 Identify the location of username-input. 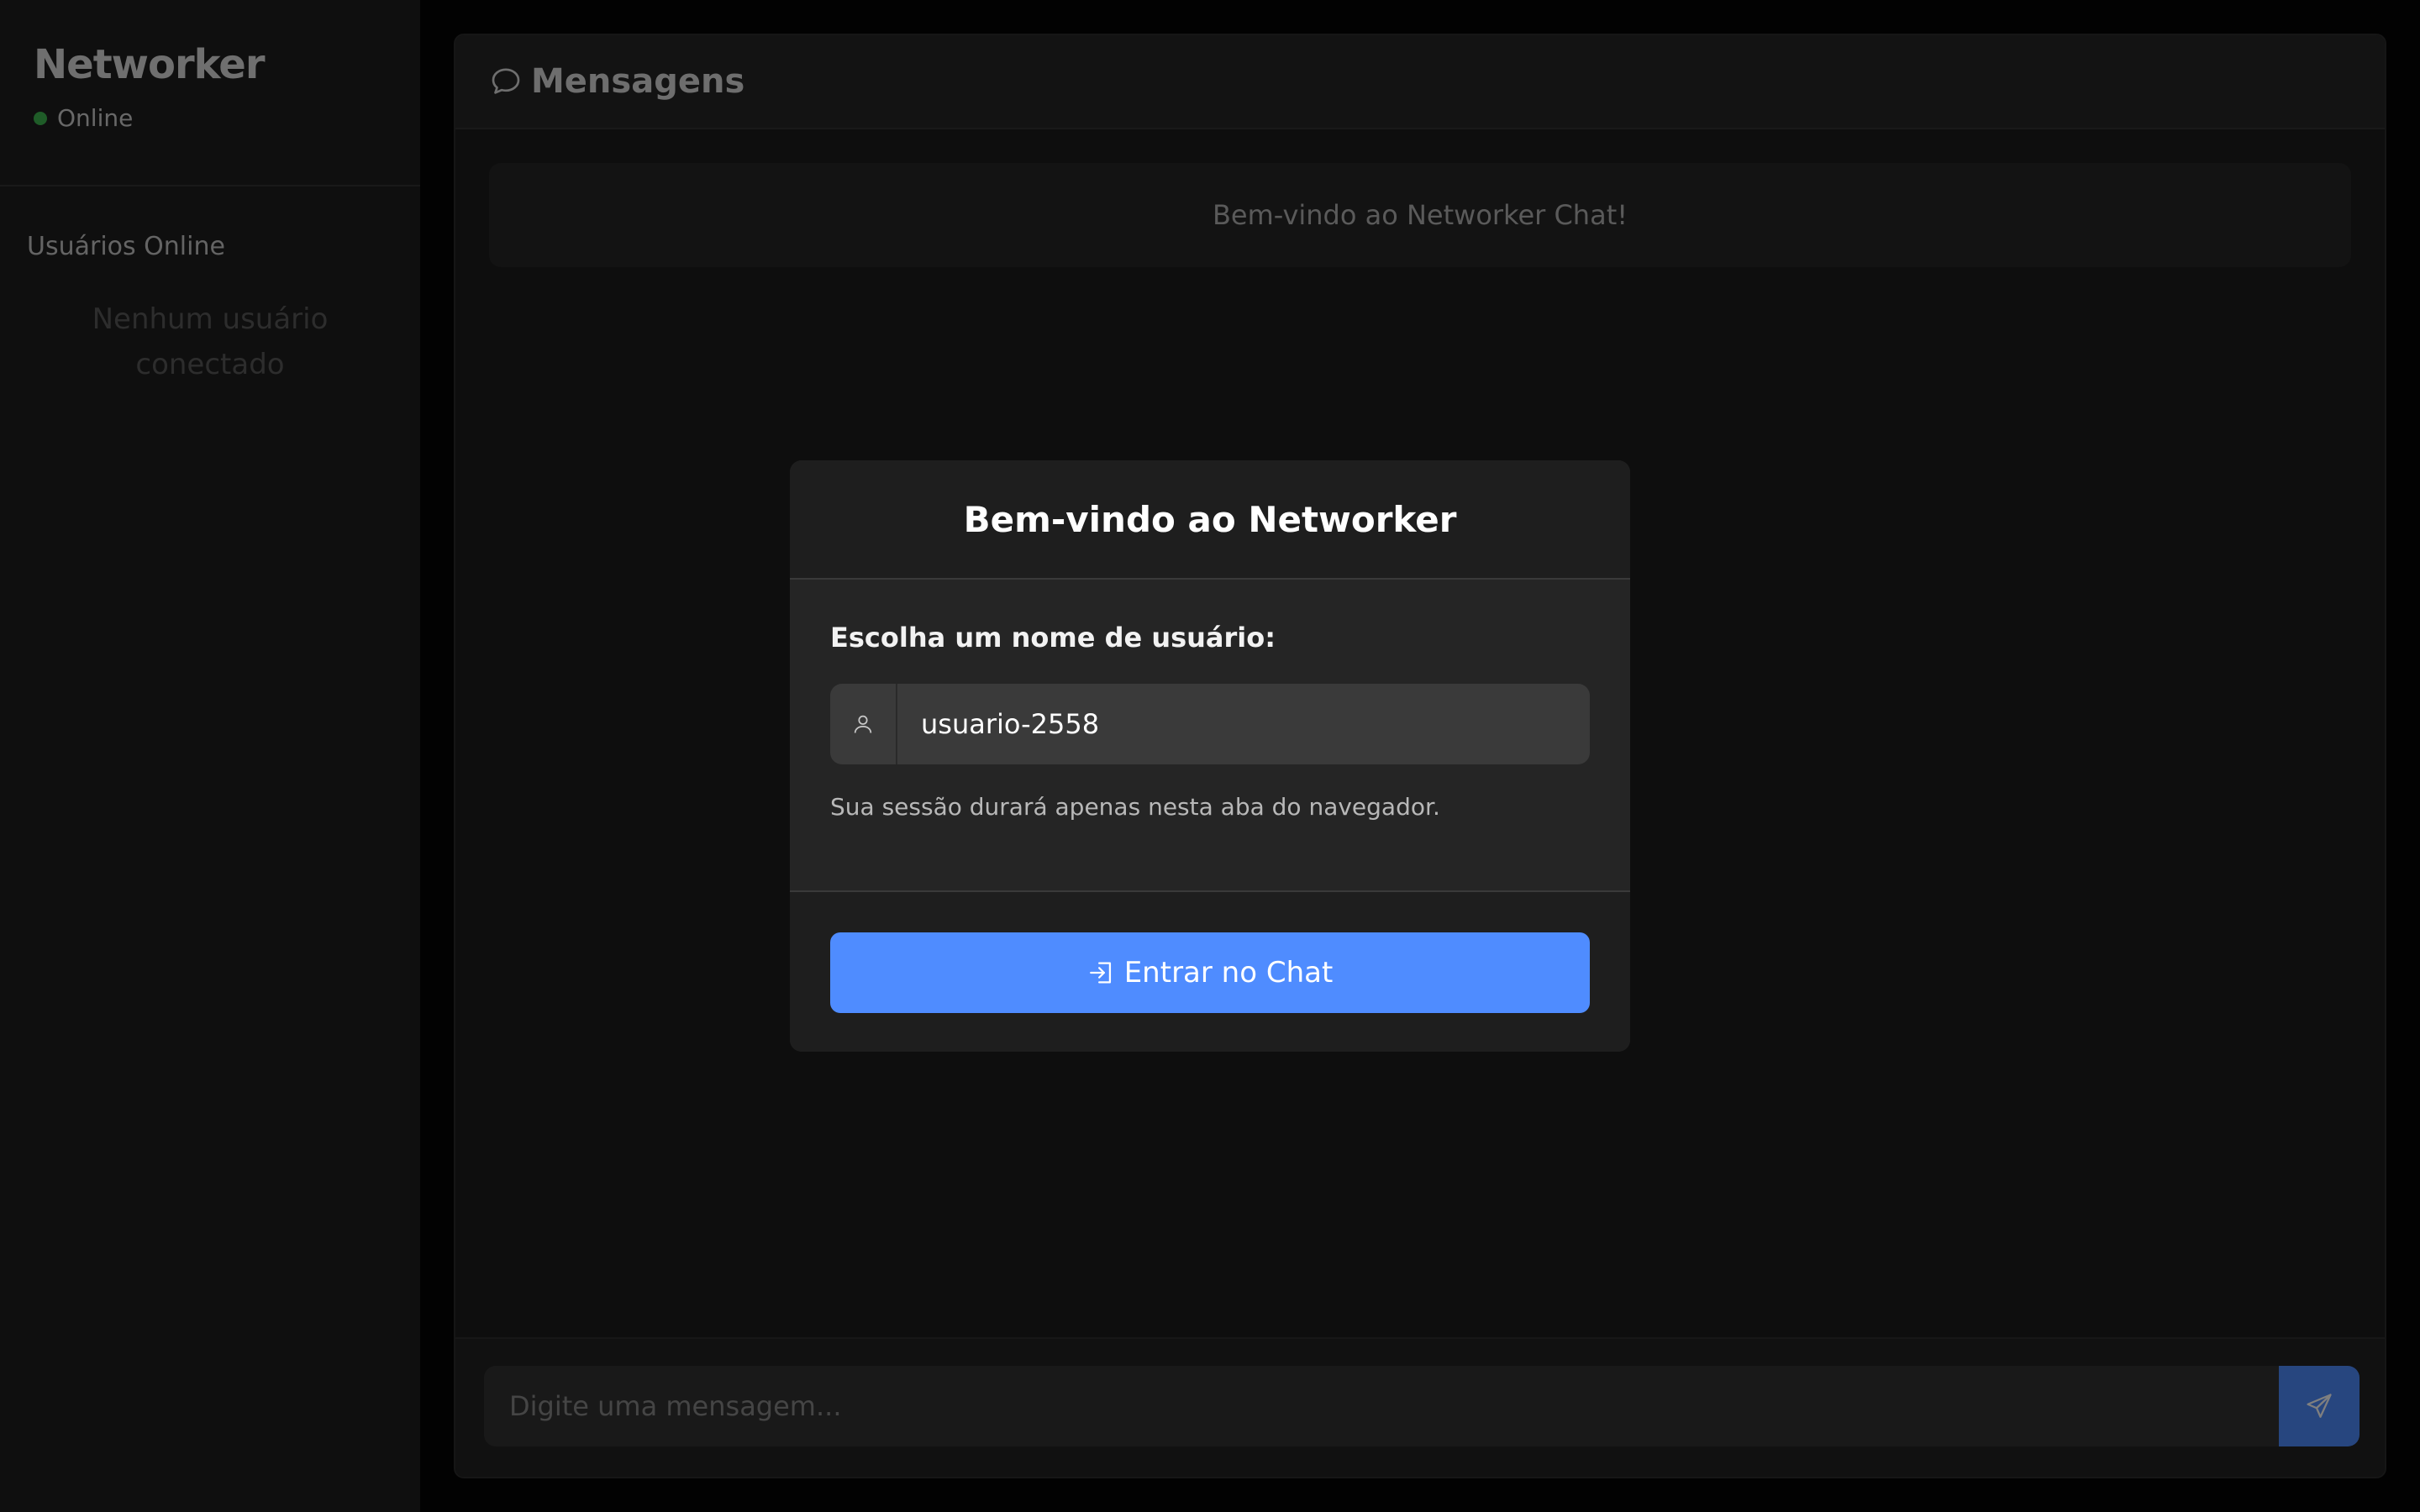
(1243, 724).